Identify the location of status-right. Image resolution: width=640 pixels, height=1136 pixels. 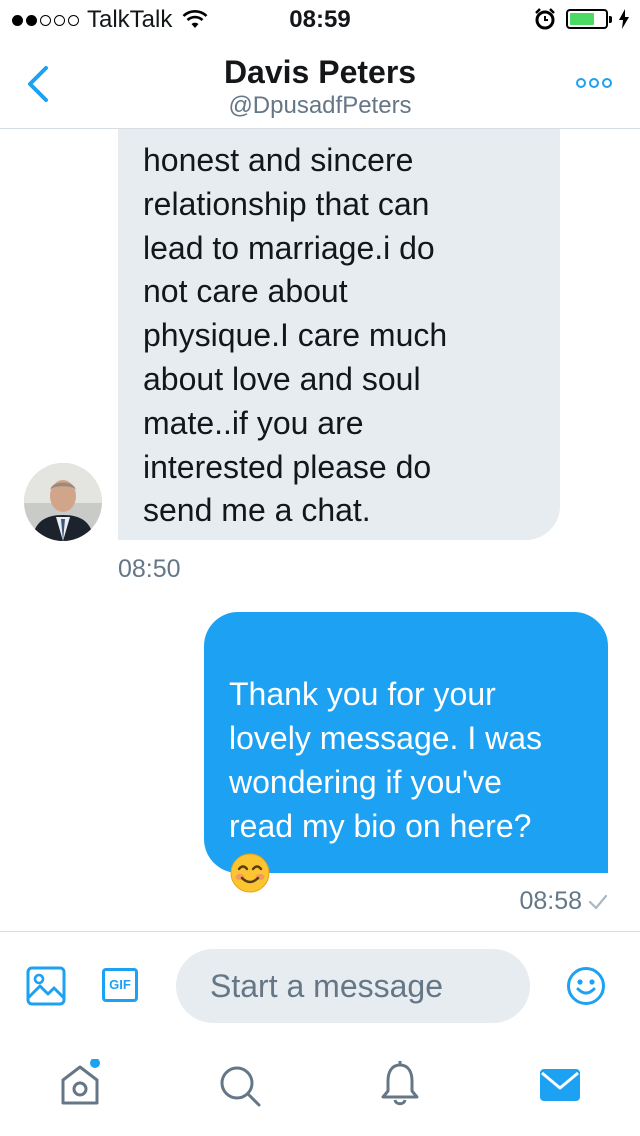
(582, 19).